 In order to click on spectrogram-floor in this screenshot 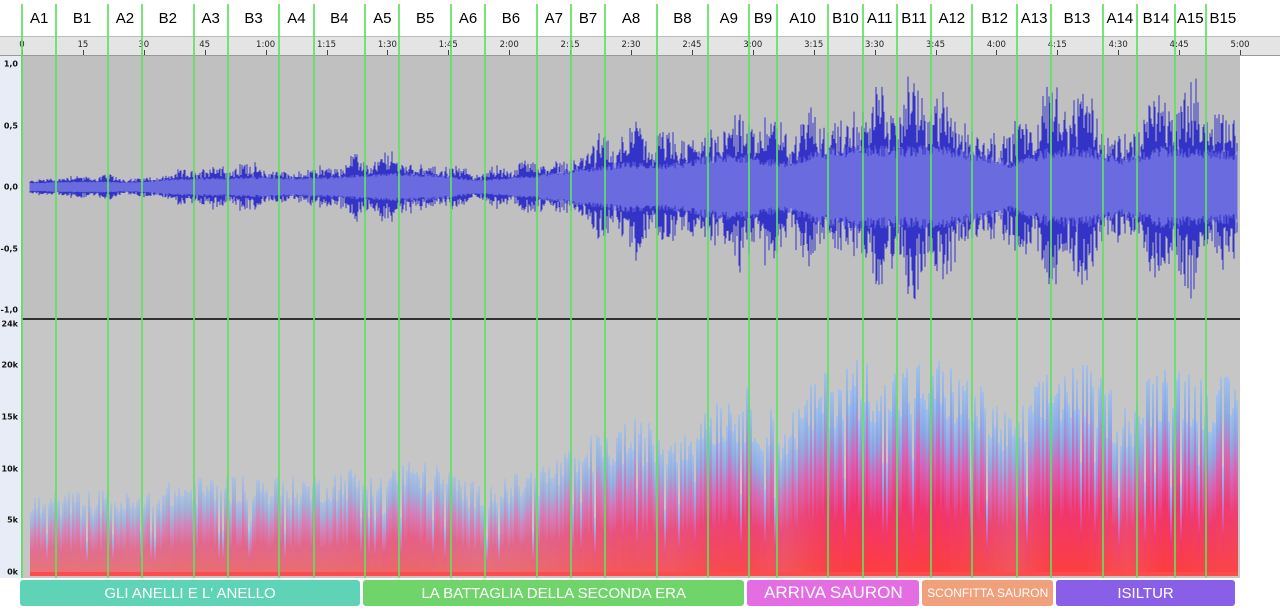, I will do `click(634, 574)`.